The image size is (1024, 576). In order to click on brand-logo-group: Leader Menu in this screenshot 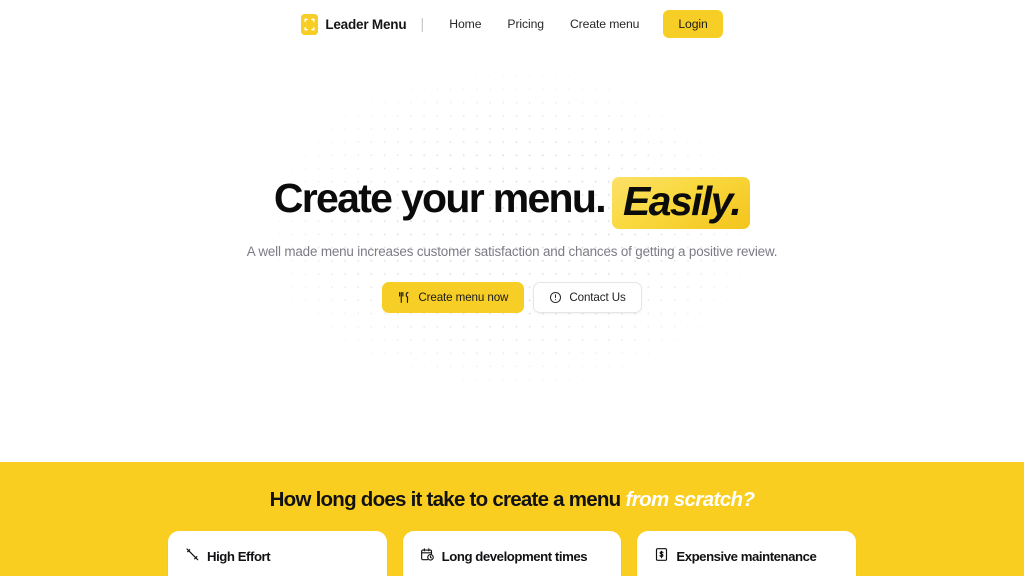, I will do `click(354, 24)`.